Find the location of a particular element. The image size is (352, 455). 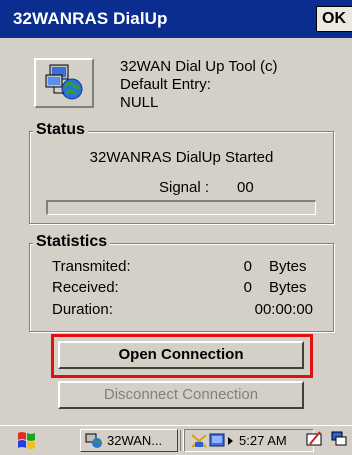

clock: 5:27 AM is located at coordinates (263, 440).